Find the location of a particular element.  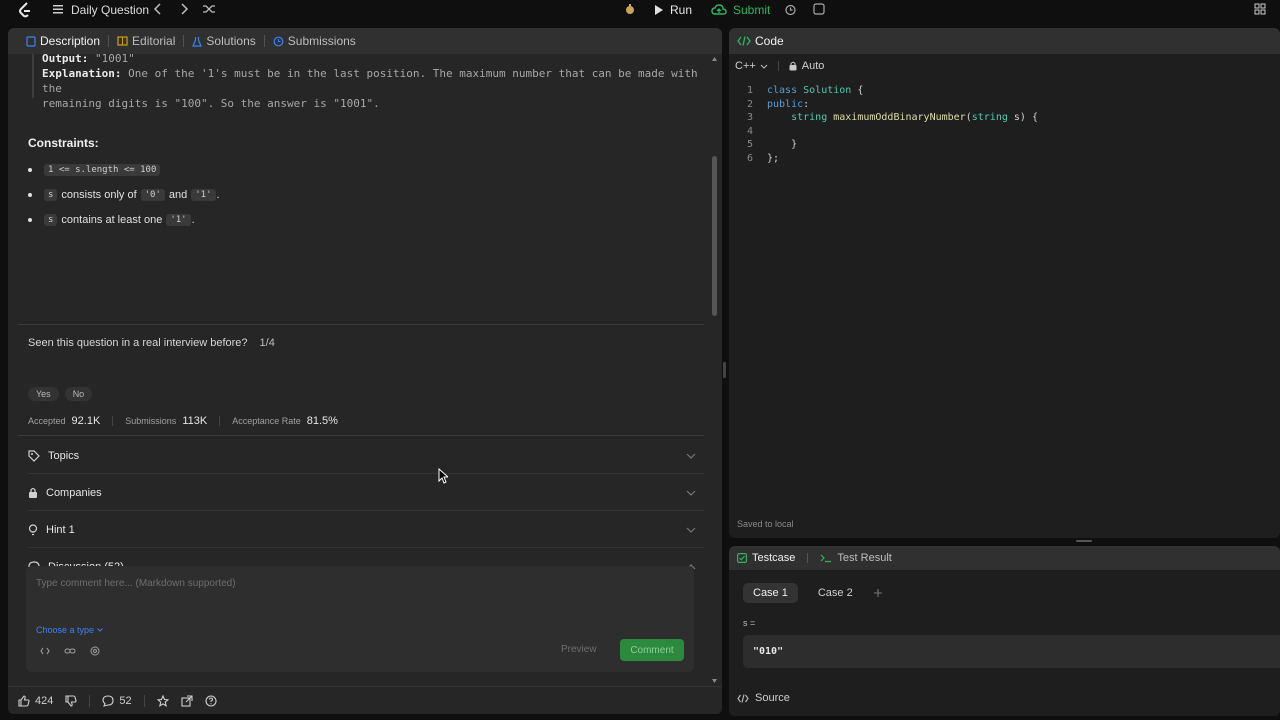

link-icon is located at coordinates (70, 651).